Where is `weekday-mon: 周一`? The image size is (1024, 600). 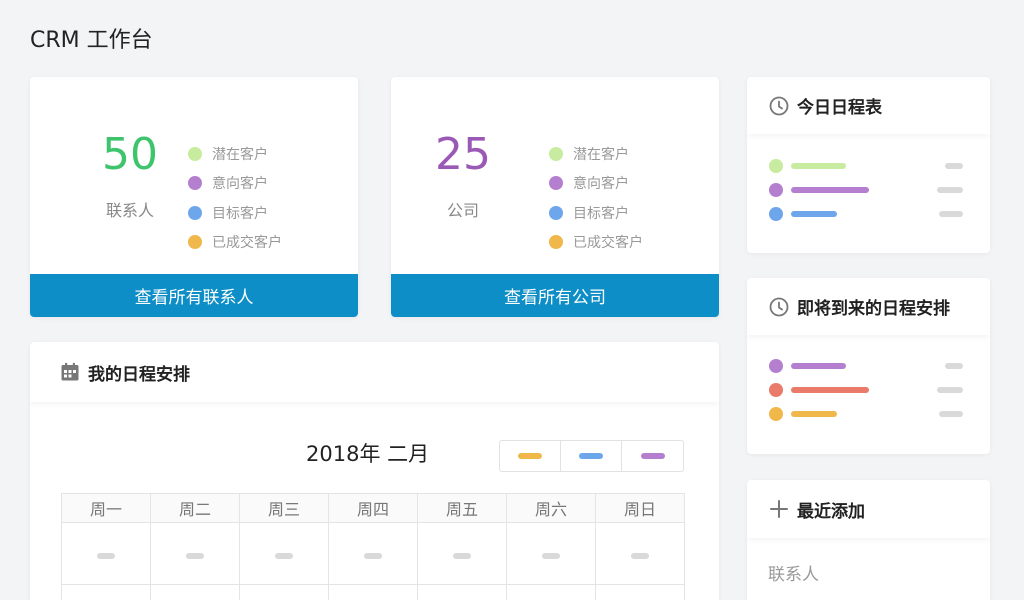 weekday-mon: 周一 is located at coordinates (106, 508).